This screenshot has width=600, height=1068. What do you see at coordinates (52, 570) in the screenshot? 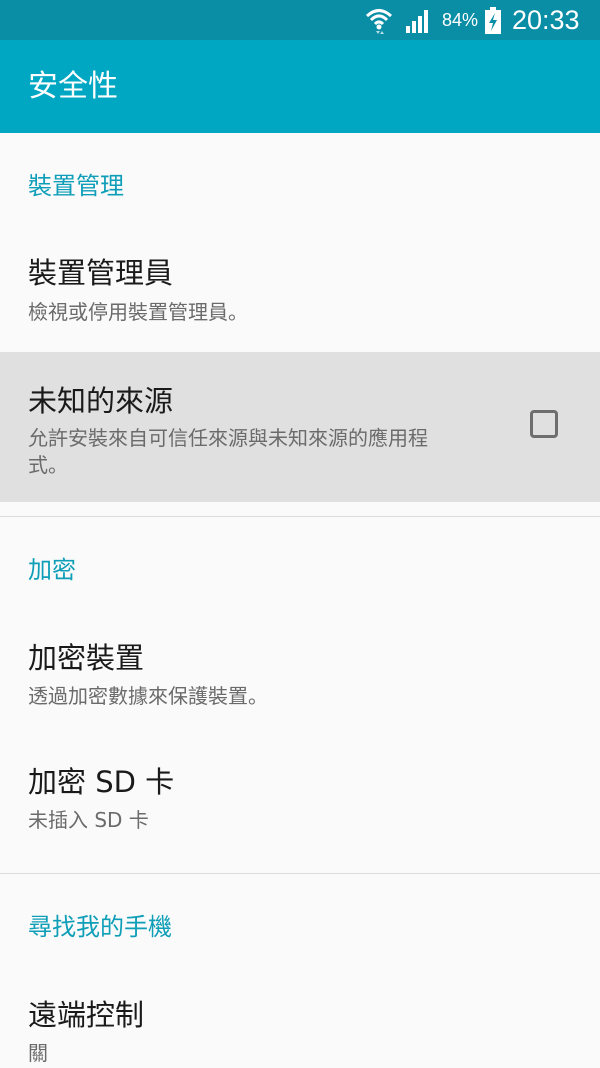
I see `section-header-encryption: 加密` at bounding box center [52, 570].